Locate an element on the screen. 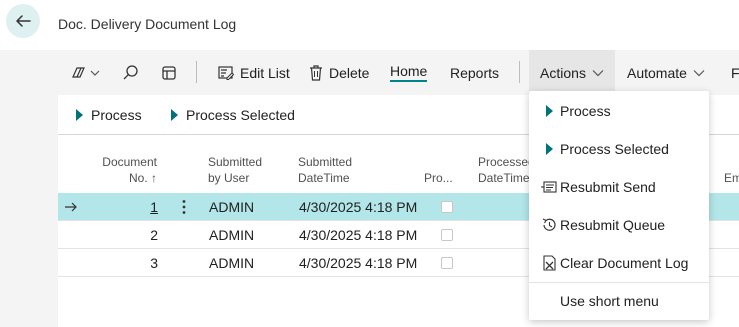  process-selected-label: Process Selected is located at coordinates (240, 115).